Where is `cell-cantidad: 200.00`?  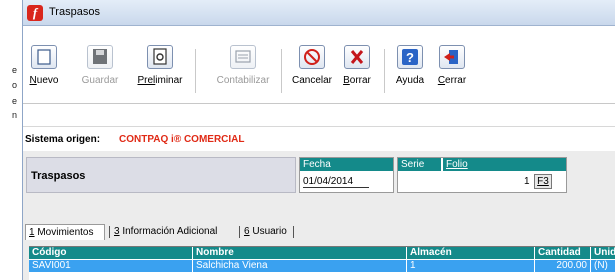 cell-cantidad: 200.00 is located at coordinates (563, 266).